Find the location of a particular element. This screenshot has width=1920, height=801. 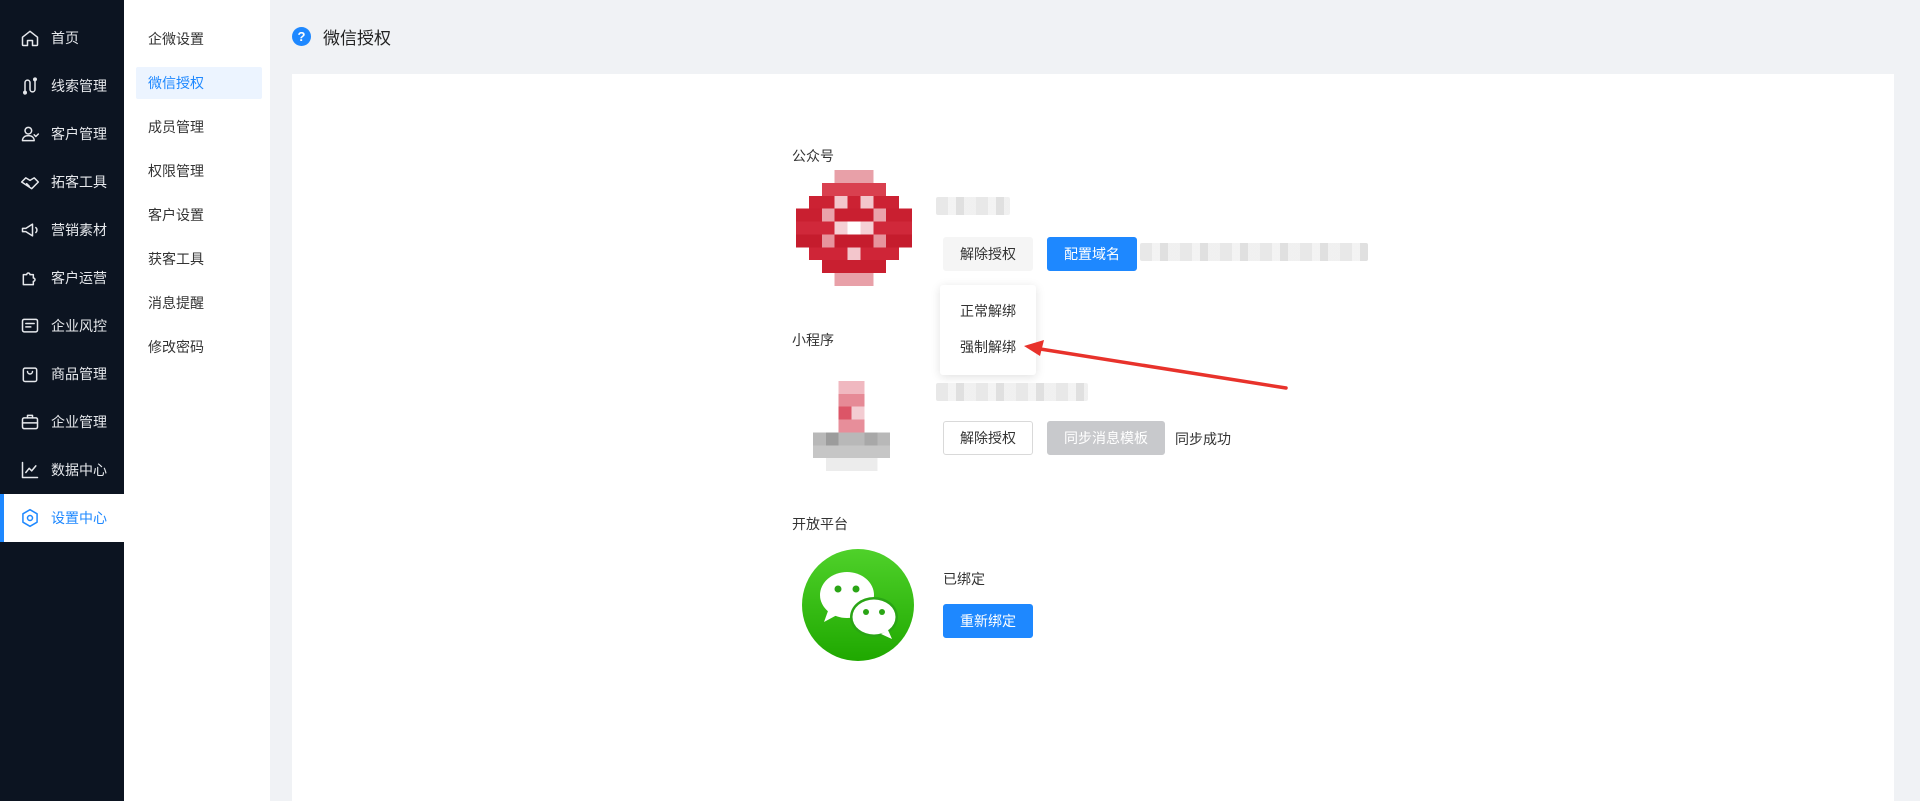

nav-item-settings: 设置中心 is located at coordinates (62, 518).